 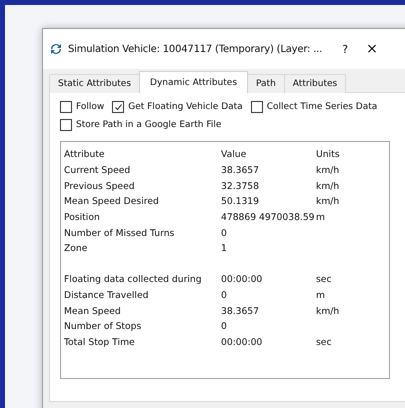 What do you see at coordinates (266, 83) in the screenshot?
I see `tab: Path` at bounding box center [266, 83].